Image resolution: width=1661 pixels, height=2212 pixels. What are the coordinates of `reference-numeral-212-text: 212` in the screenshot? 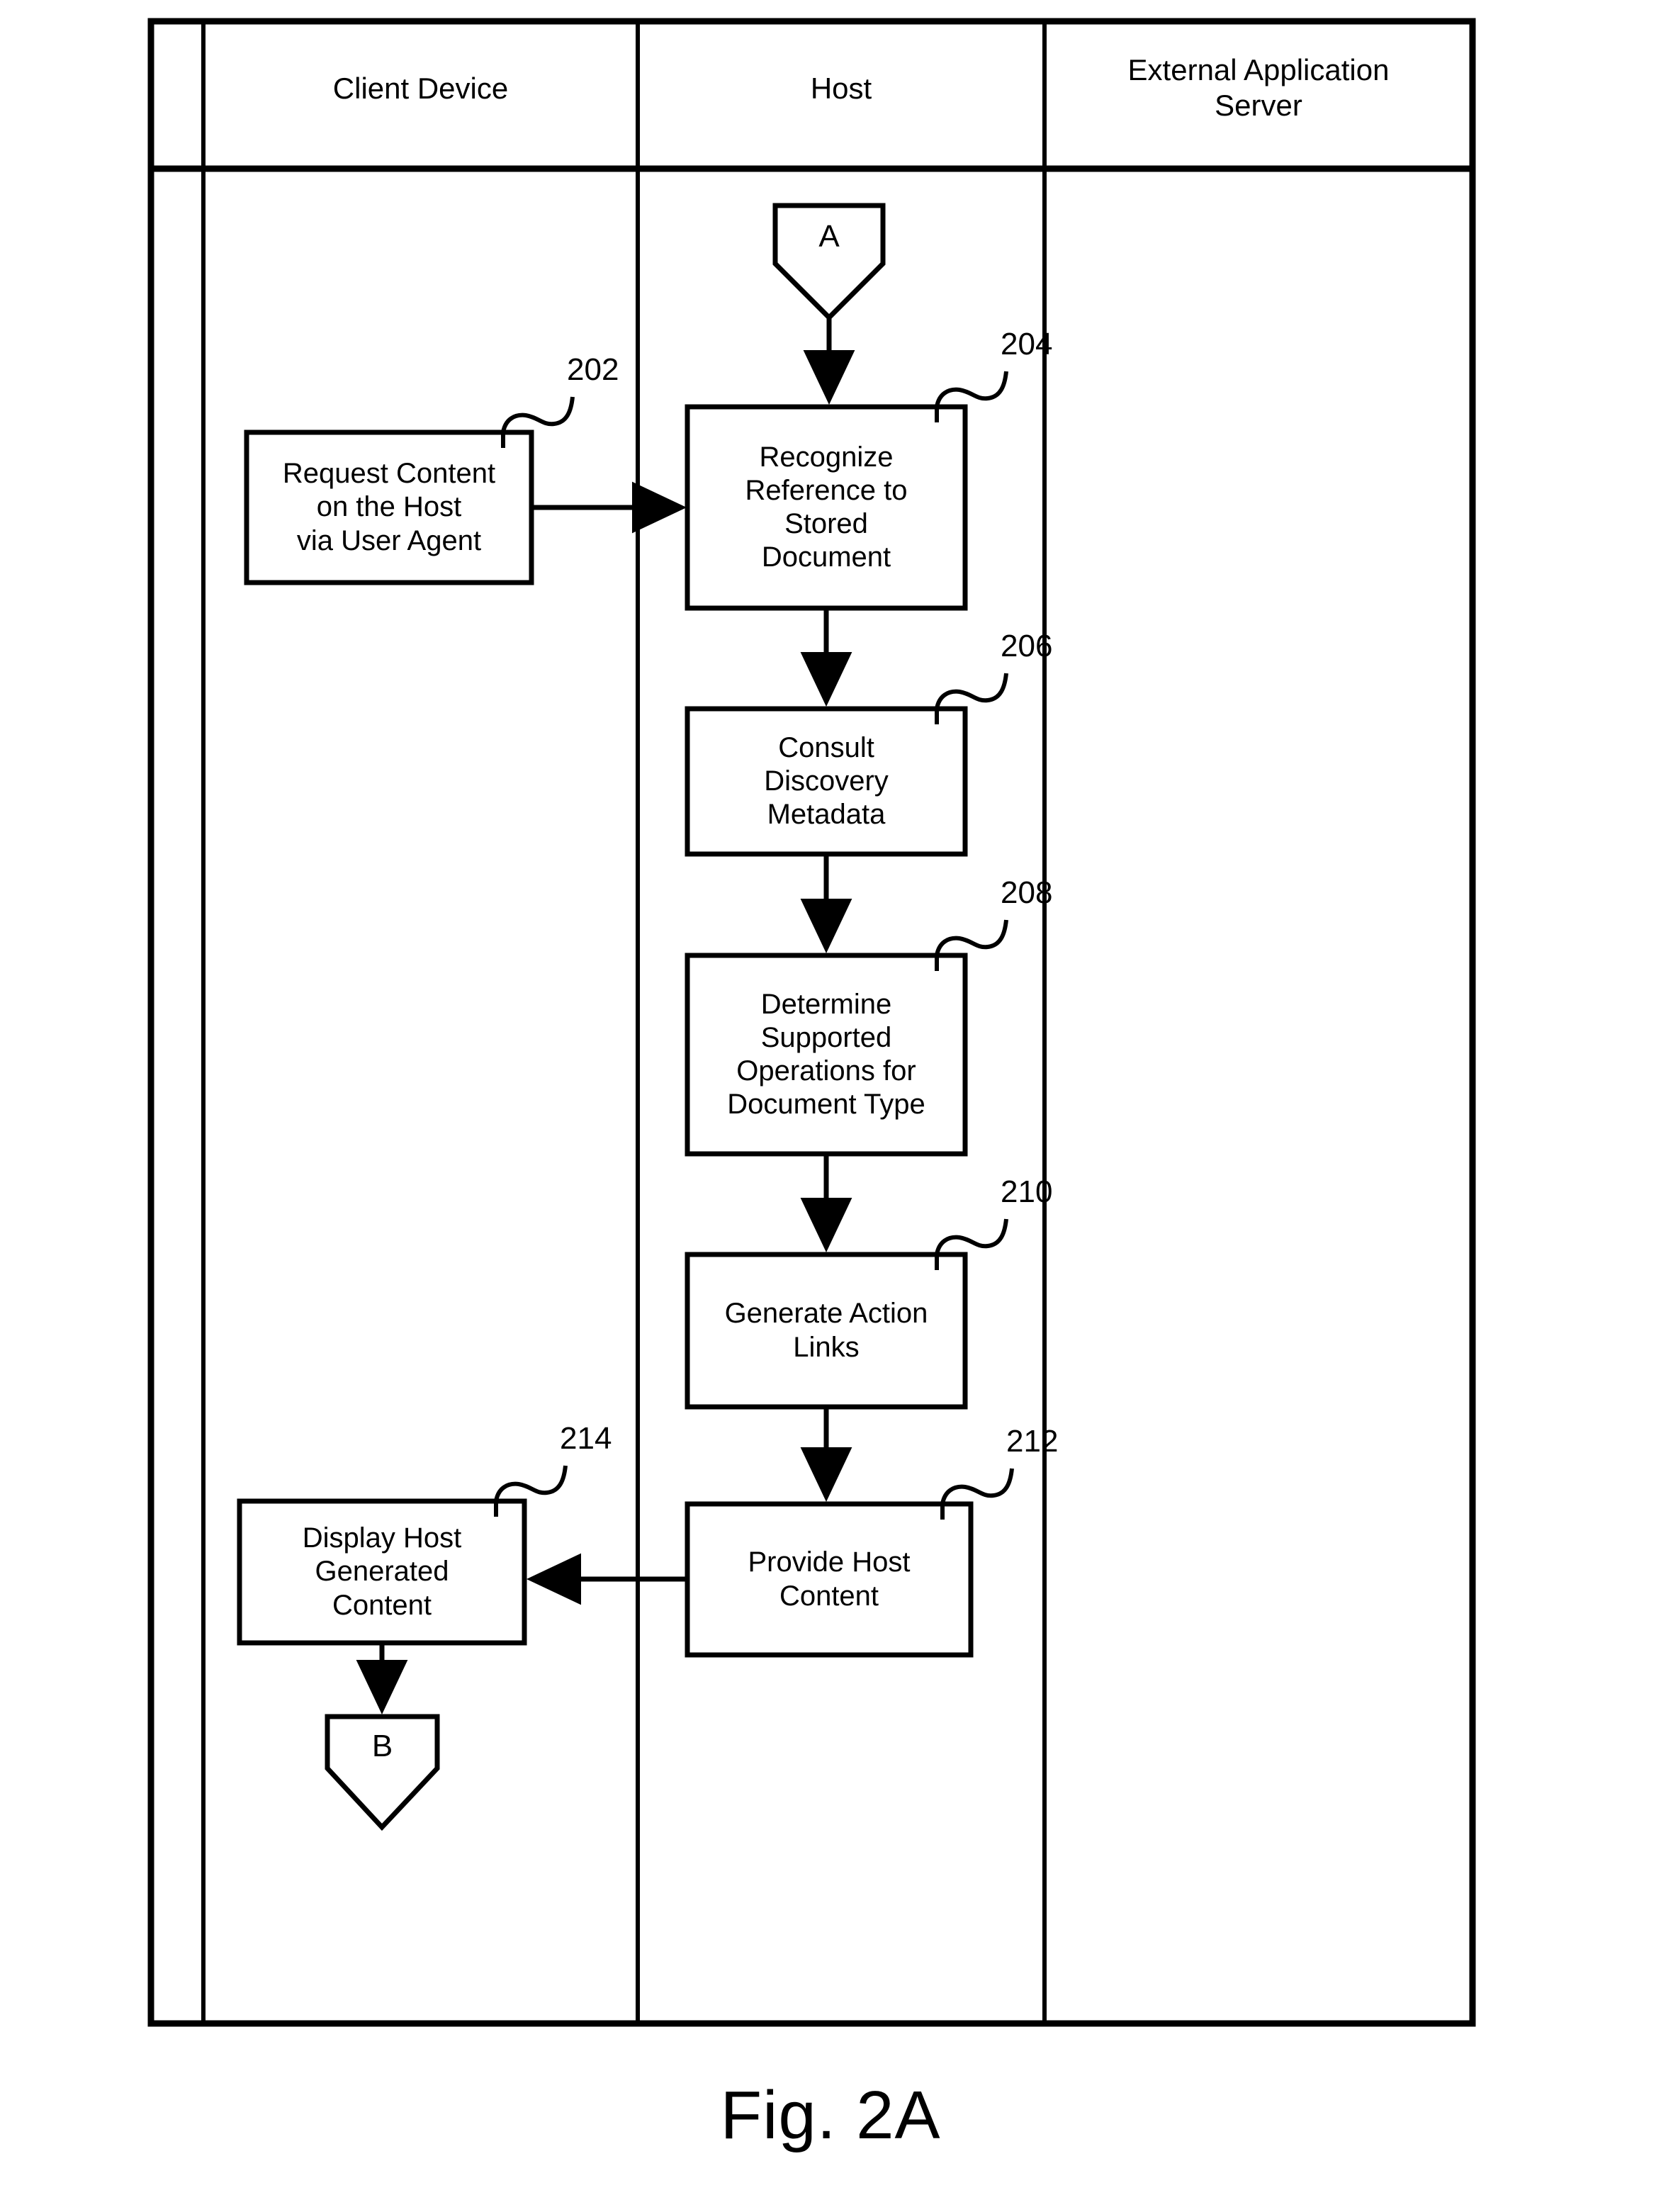 It's located at (1032, 1441).